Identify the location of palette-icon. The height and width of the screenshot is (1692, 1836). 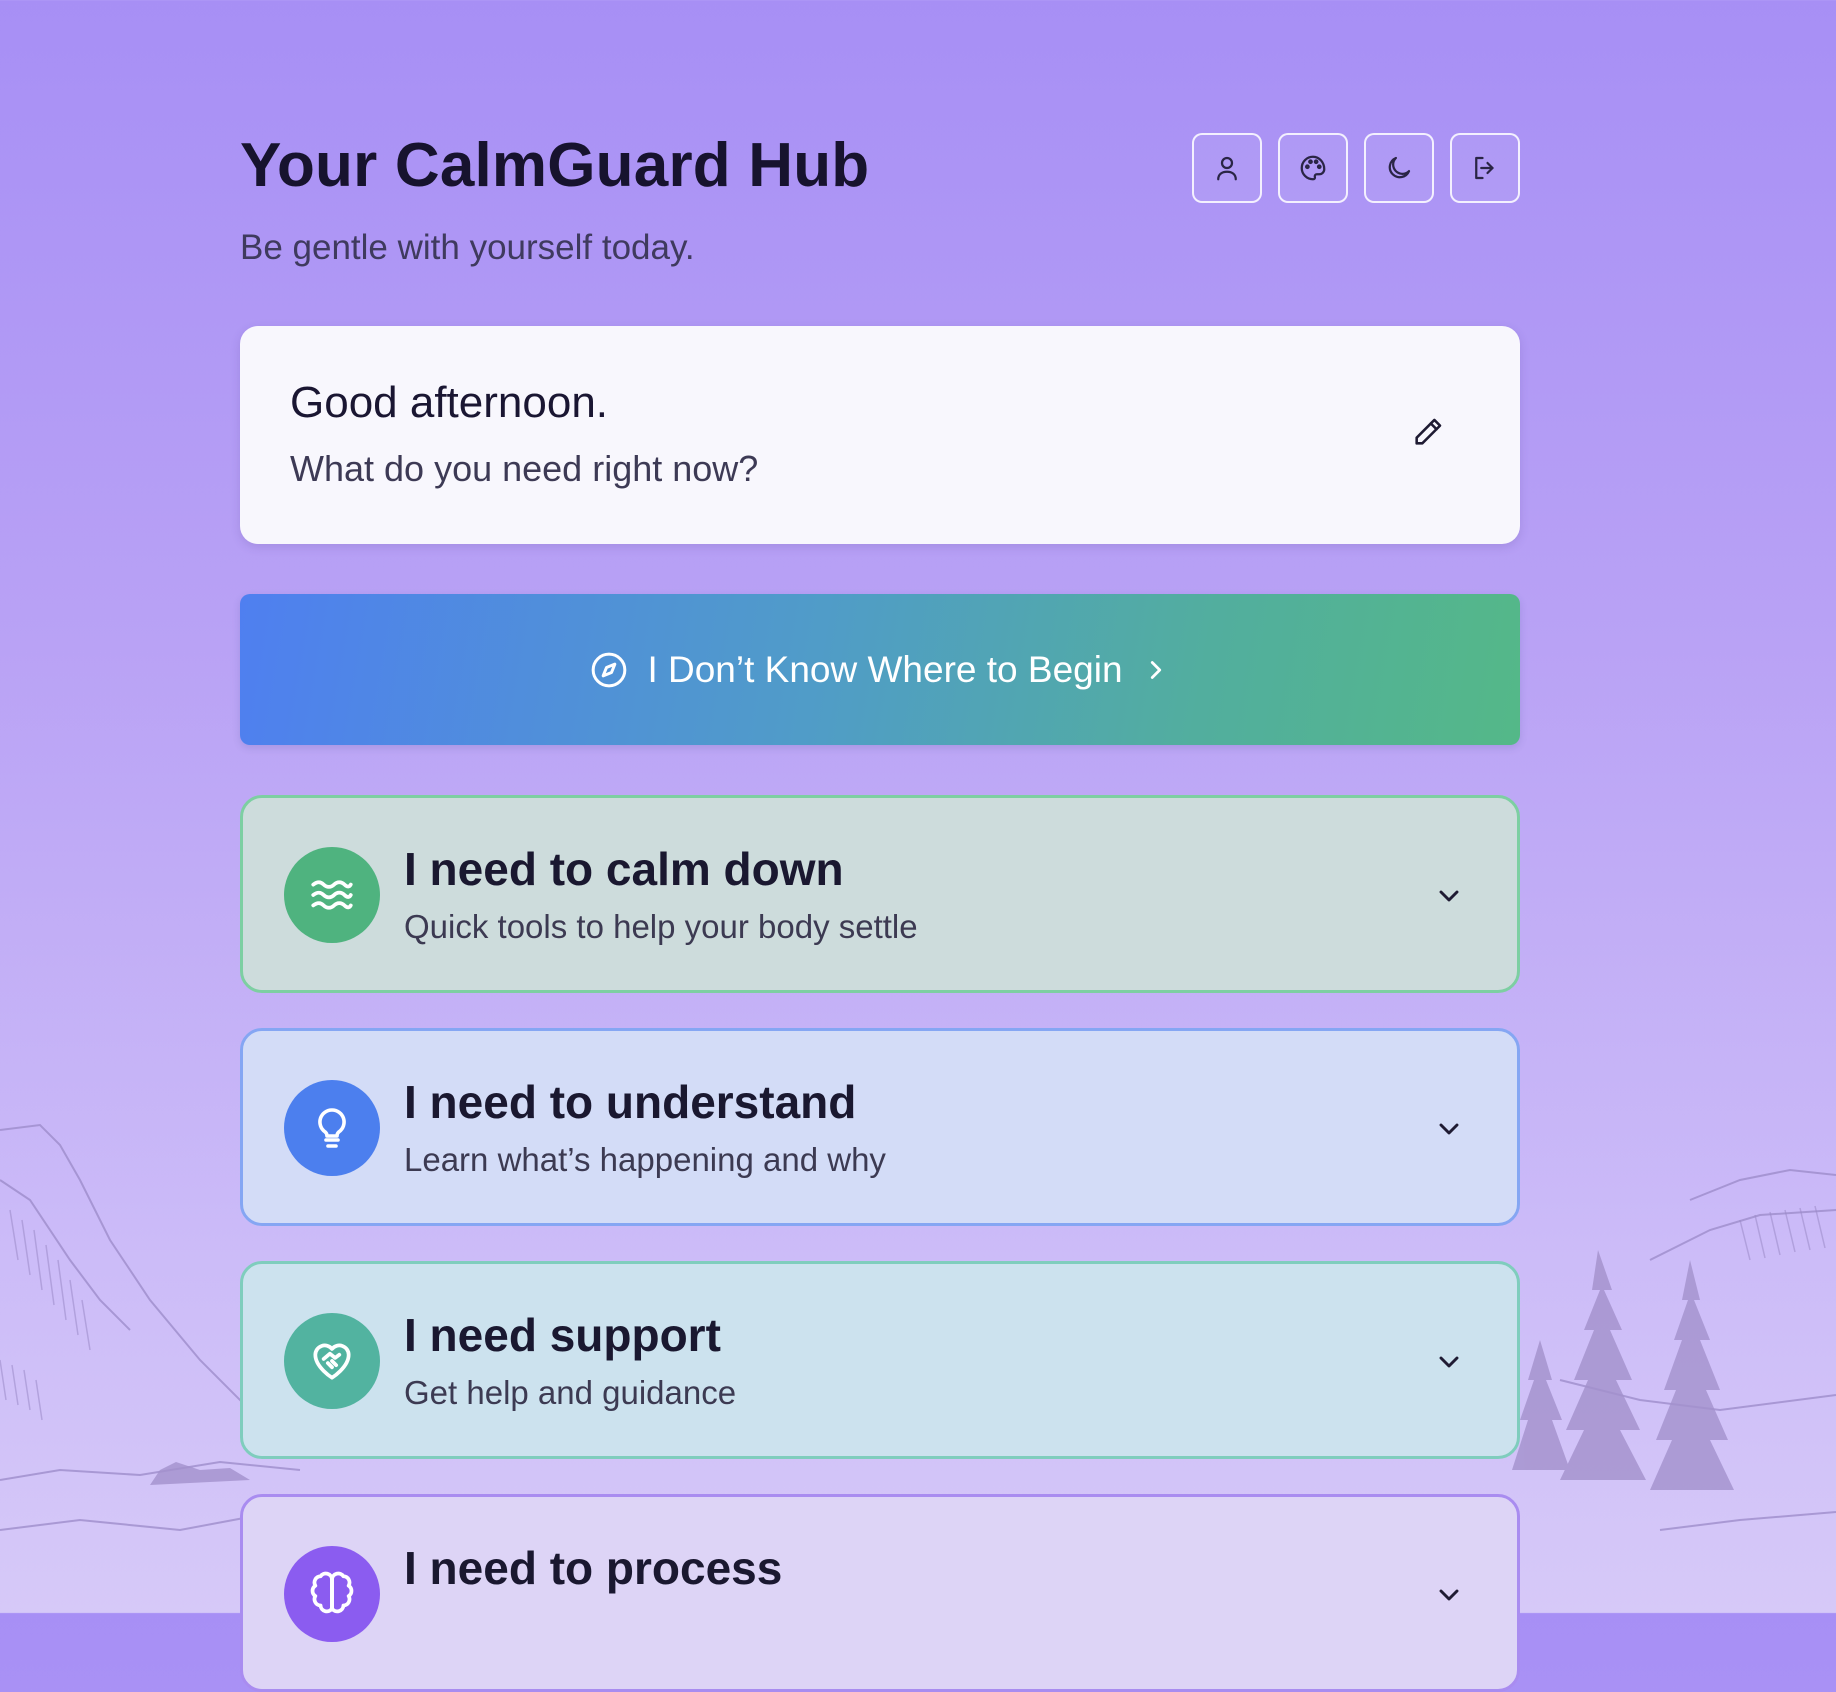
(1313, 168).